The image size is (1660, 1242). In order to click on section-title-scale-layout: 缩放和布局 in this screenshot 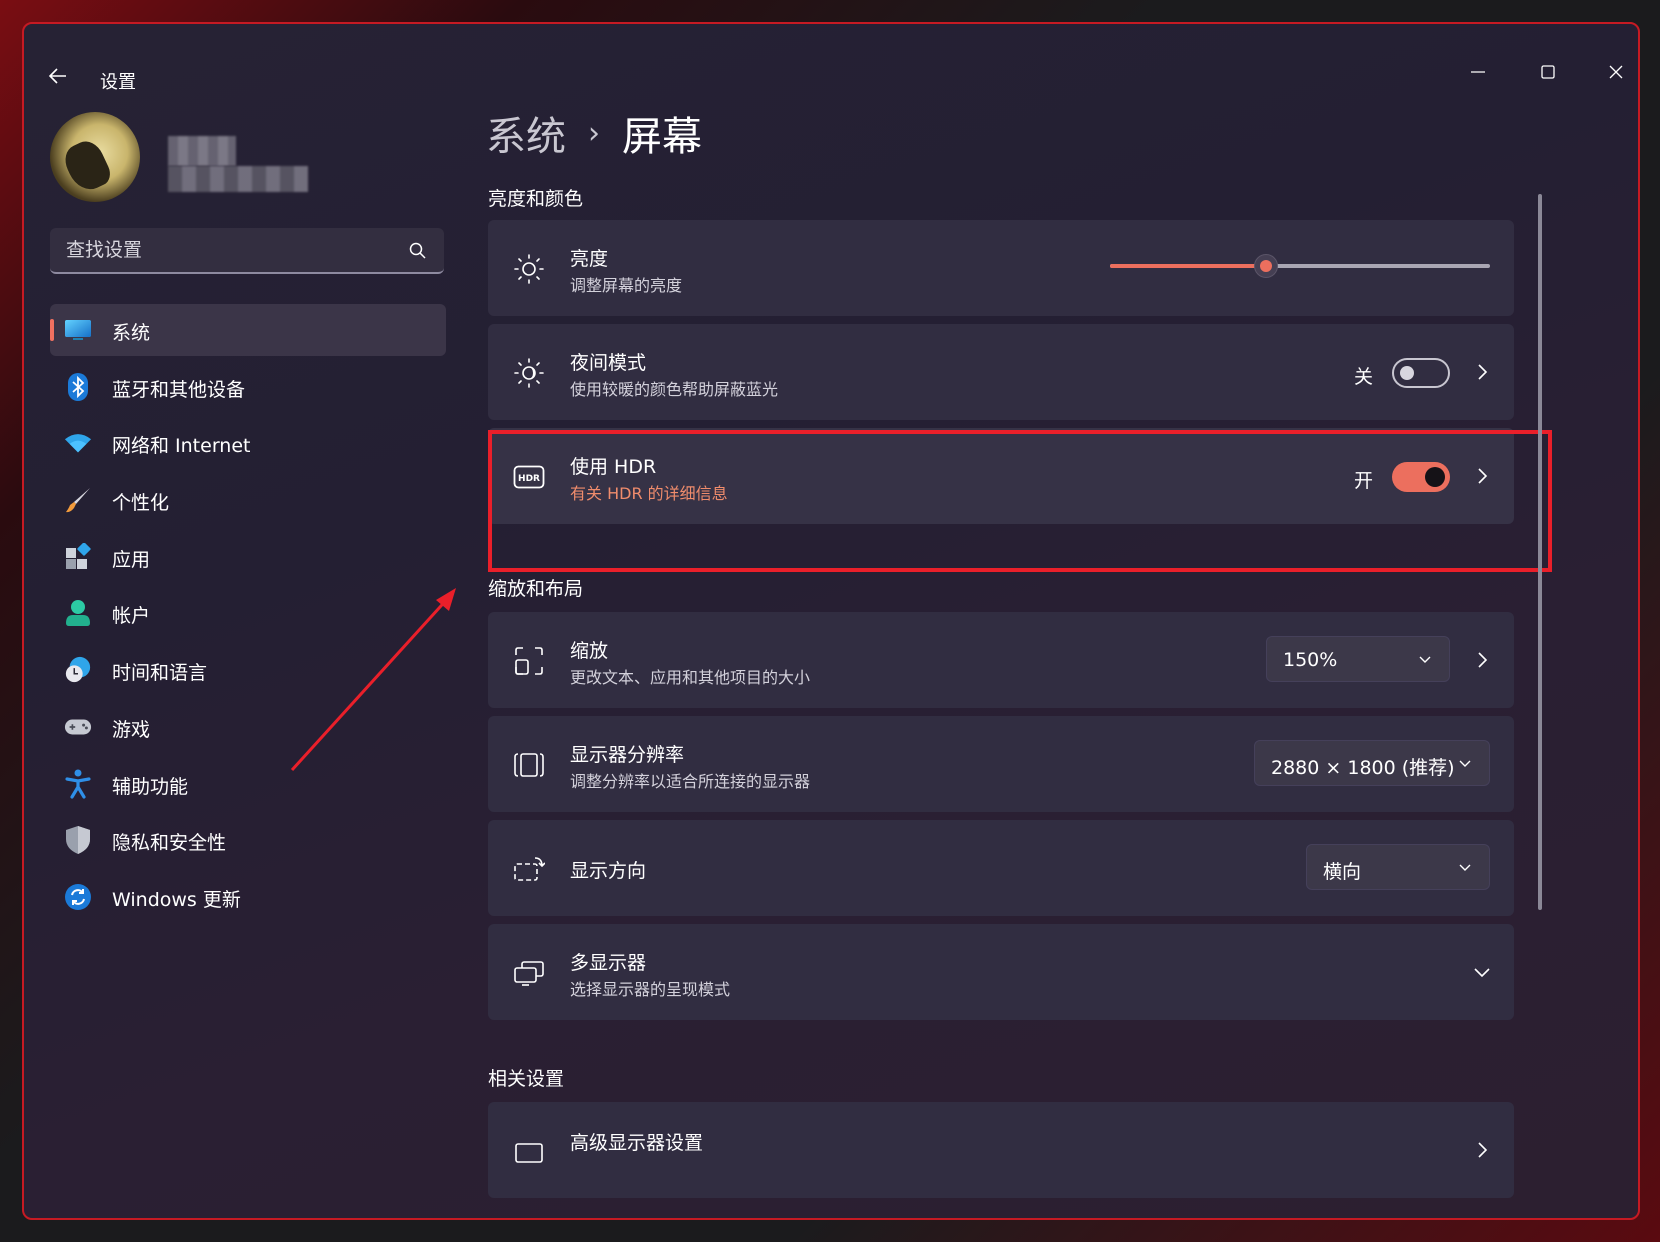, I will do `click(536, 589)`.